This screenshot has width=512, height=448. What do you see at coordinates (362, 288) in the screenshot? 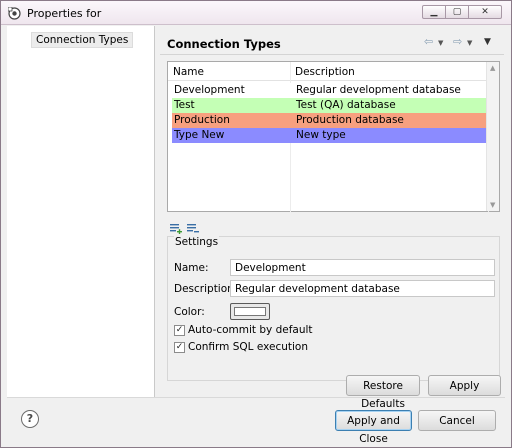
I see `description-field: Regular development database` at bounding box center [362, 288].